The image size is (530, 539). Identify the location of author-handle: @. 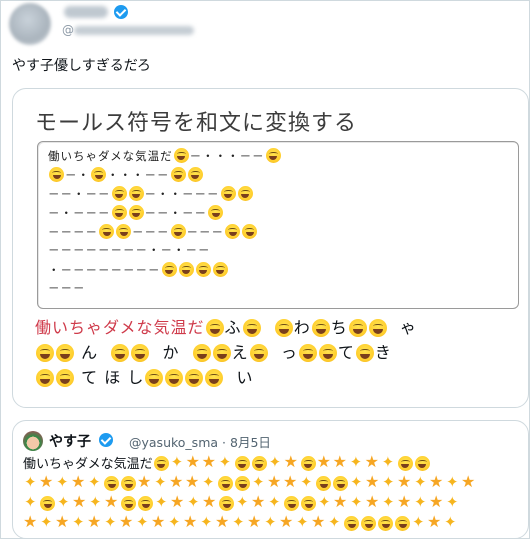
(128, 30).